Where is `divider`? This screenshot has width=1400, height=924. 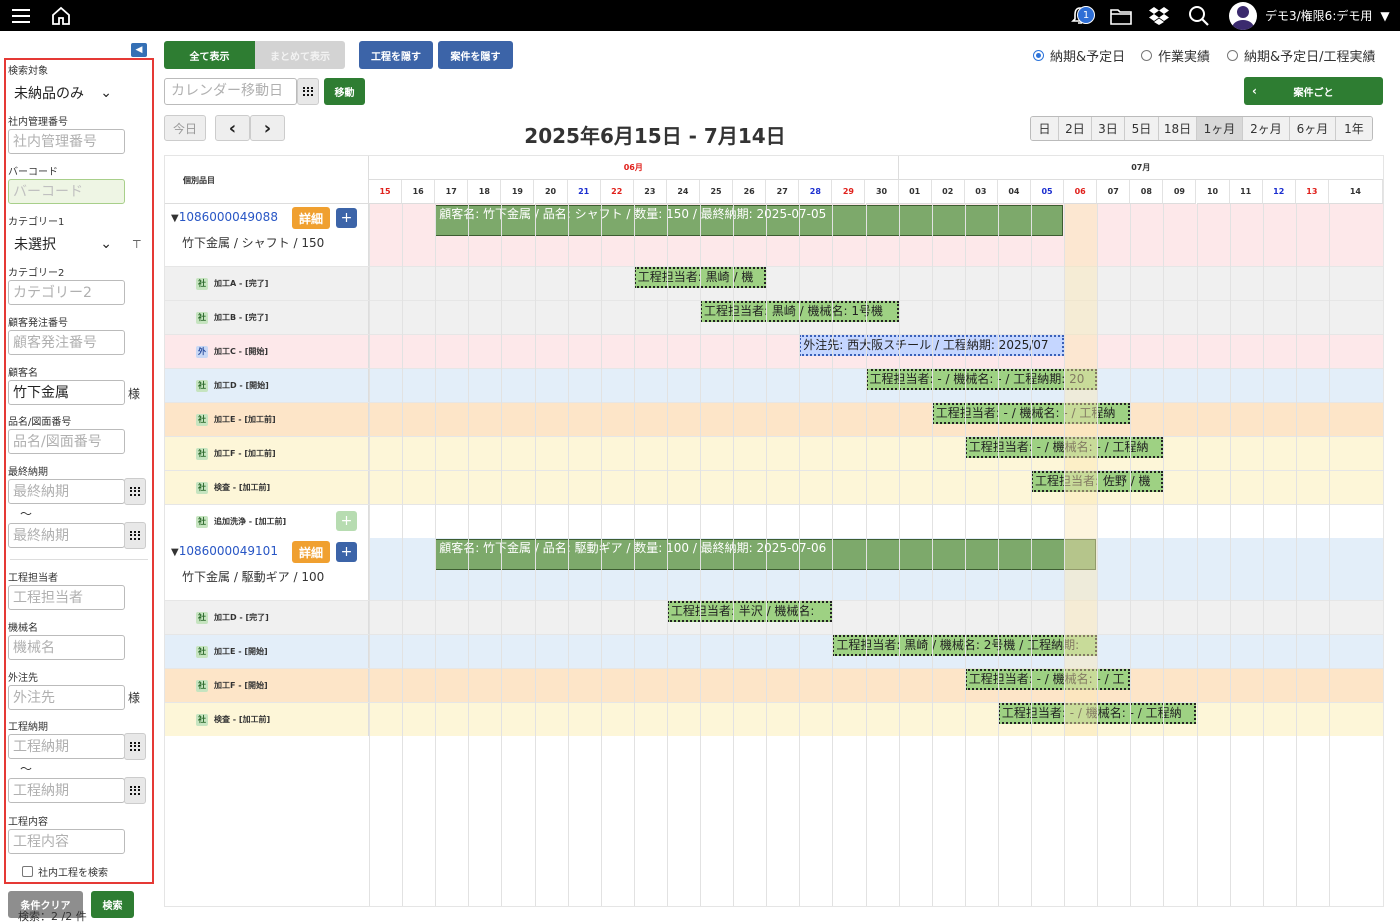
divider is located at coordinates (79, 559).